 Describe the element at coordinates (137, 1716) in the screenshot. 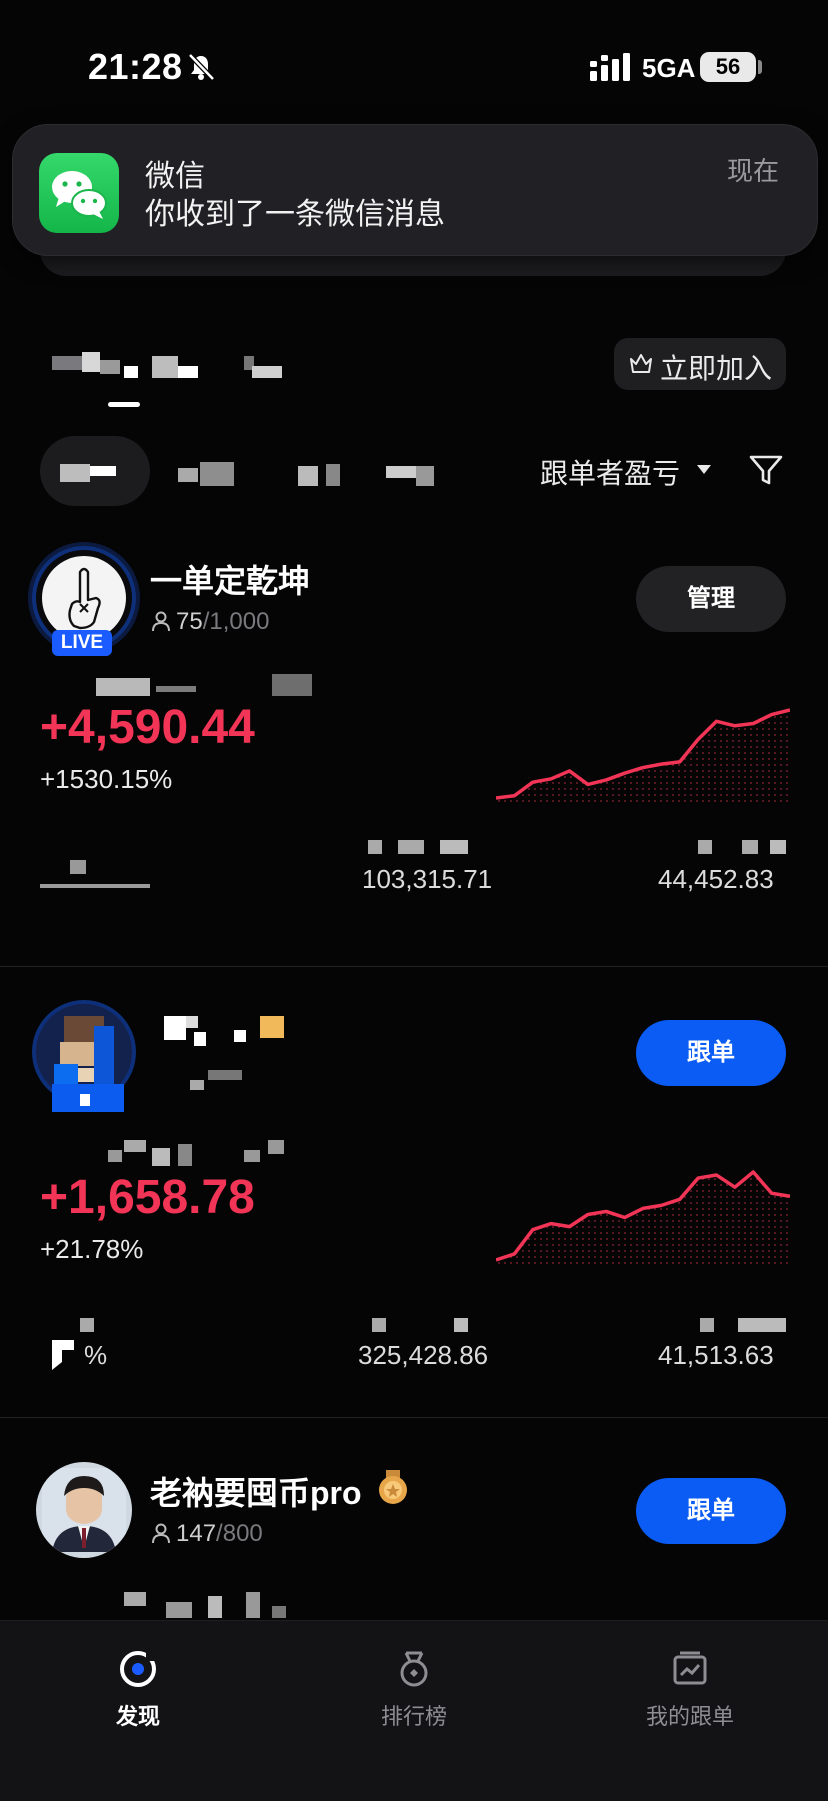

I see `nav-label: 发现` at that location.